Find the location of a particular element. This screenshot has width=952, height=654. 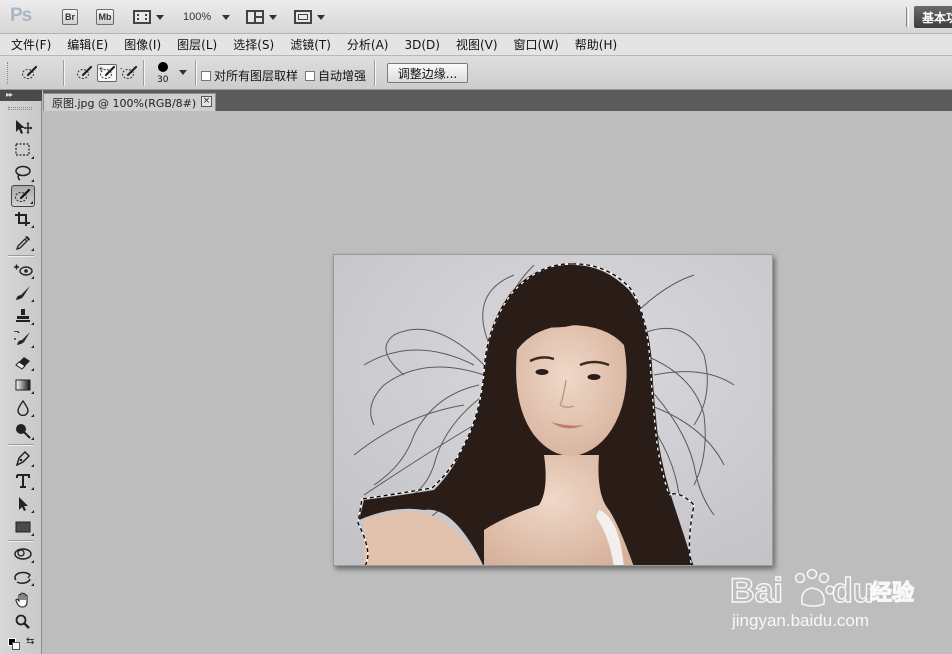

crop-icon is located at coordinates (22, 219).